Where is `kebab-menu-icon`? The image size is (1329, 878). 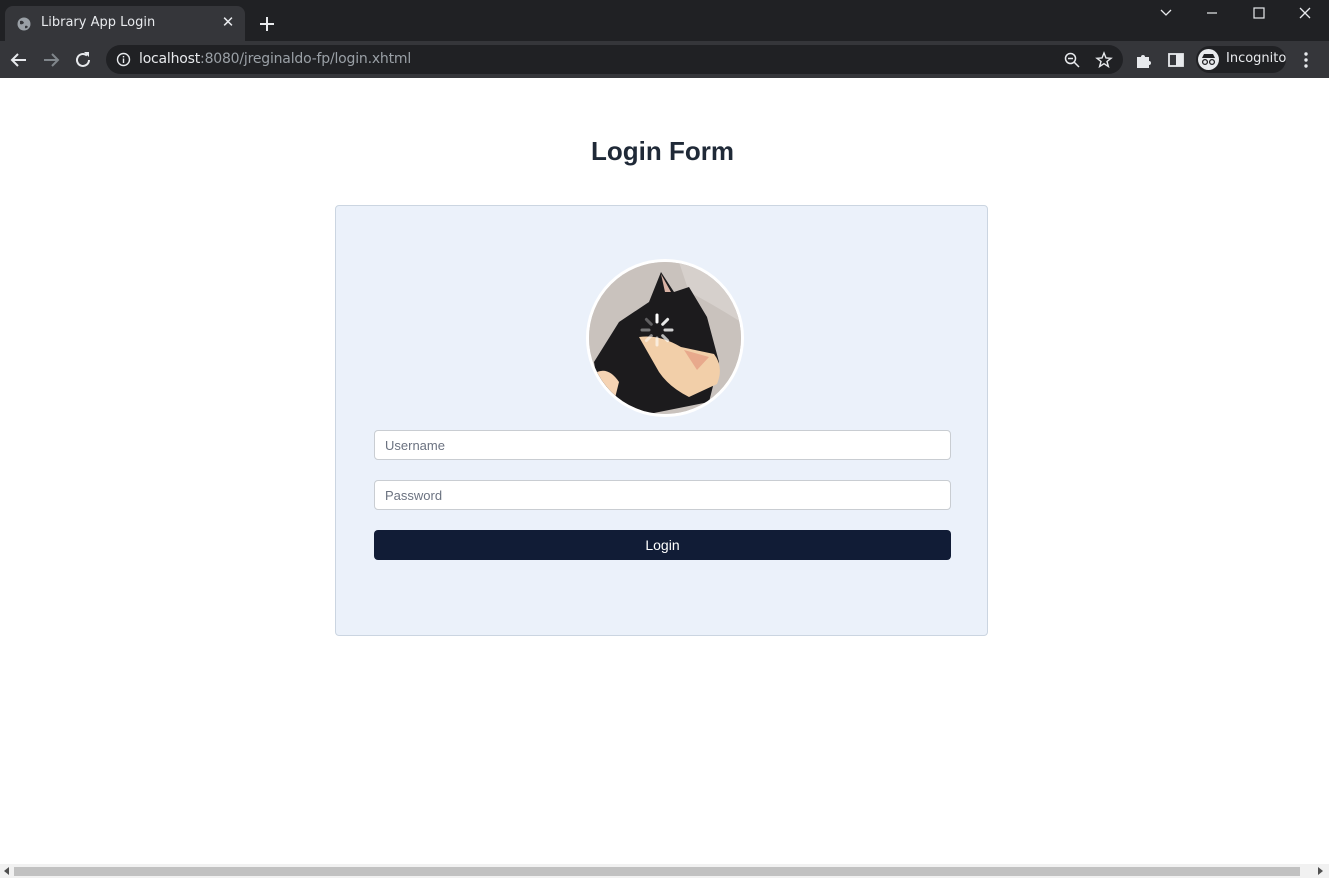
kebab-menu-icon is located at coordinates (1306, 60).